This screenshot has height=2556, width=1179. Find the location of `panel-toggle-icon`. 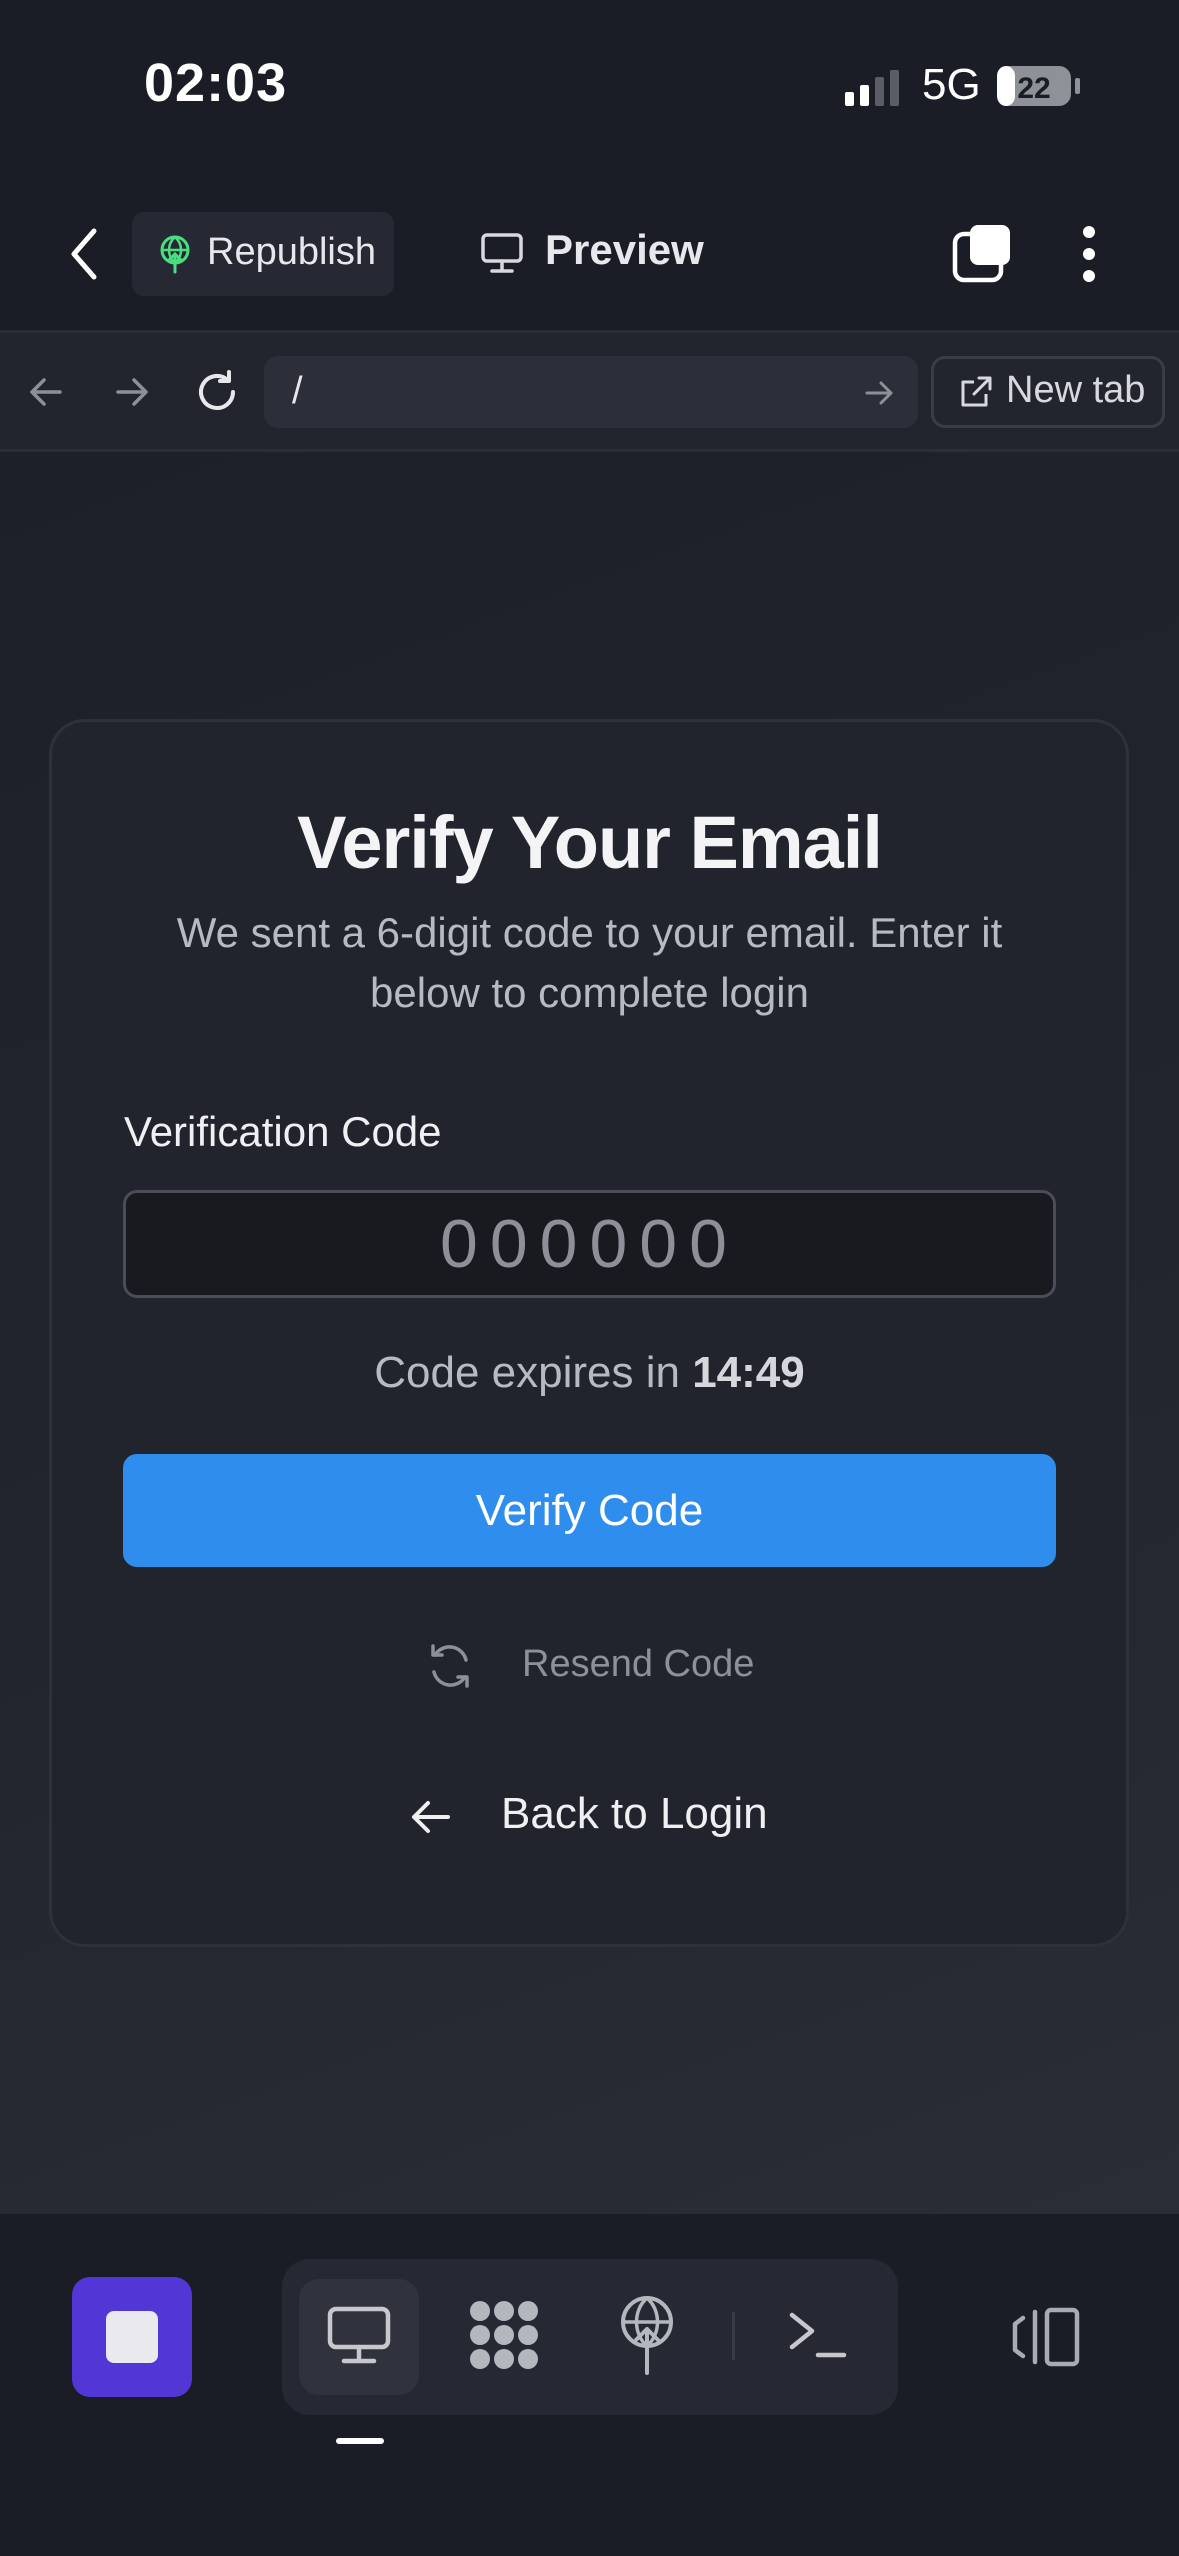

panel-toggle-icon is located at coordinates (1046, 2337).